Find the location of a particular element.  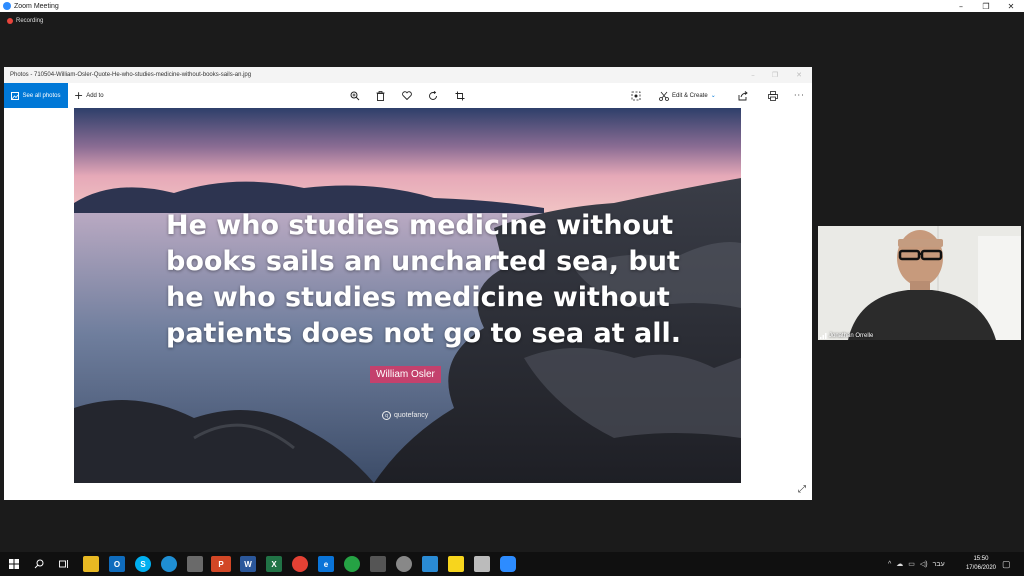

recording-indicator: Recording is located at coordinates (25, 21).